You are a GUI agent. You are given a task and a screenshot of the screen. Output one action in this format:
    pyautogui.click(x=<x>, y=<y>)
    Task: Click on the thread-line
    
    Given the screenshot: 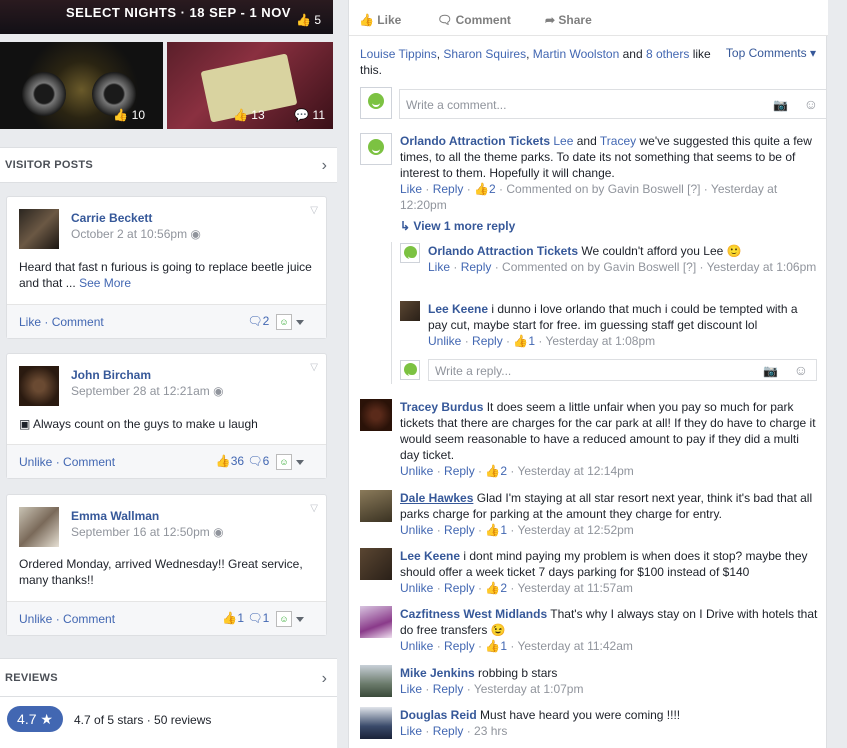 What is the action you would take?
    pyautogui.click(x=391, y=313)
    